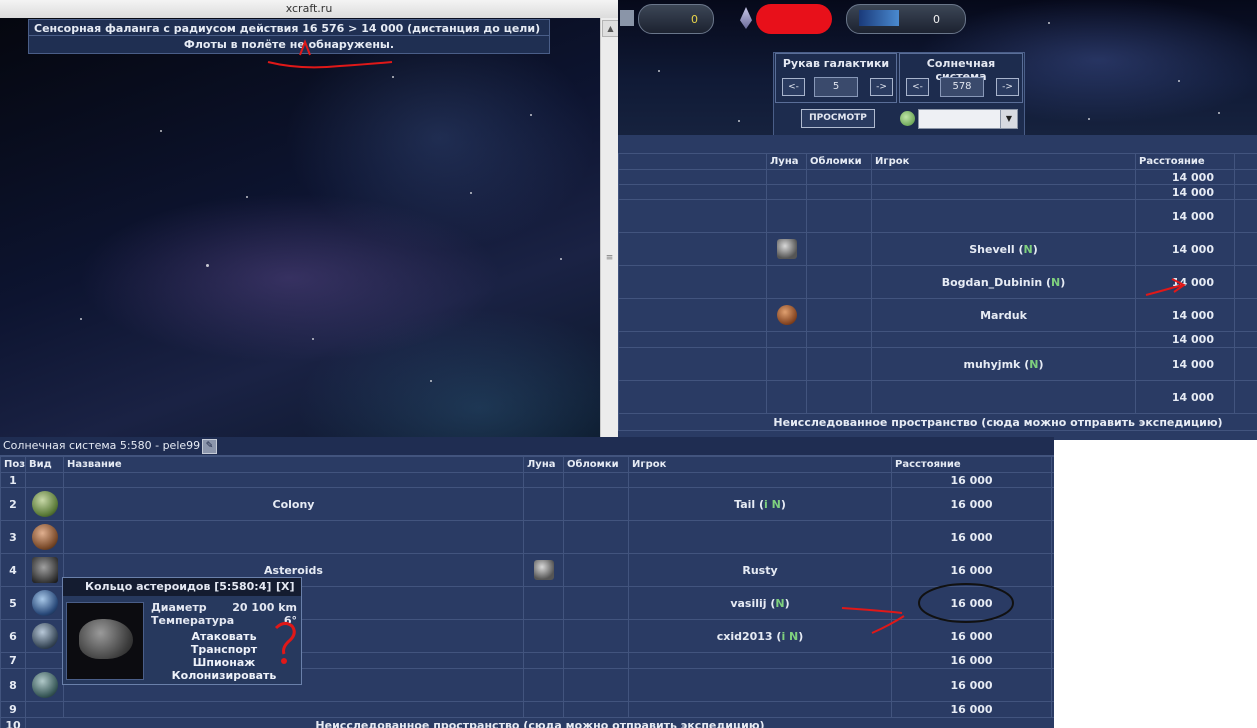  What do you see at coordinates (609, 258) in the screenshot?
I see `scrollbar-grip: ≡` at bounding box center [609, 258].